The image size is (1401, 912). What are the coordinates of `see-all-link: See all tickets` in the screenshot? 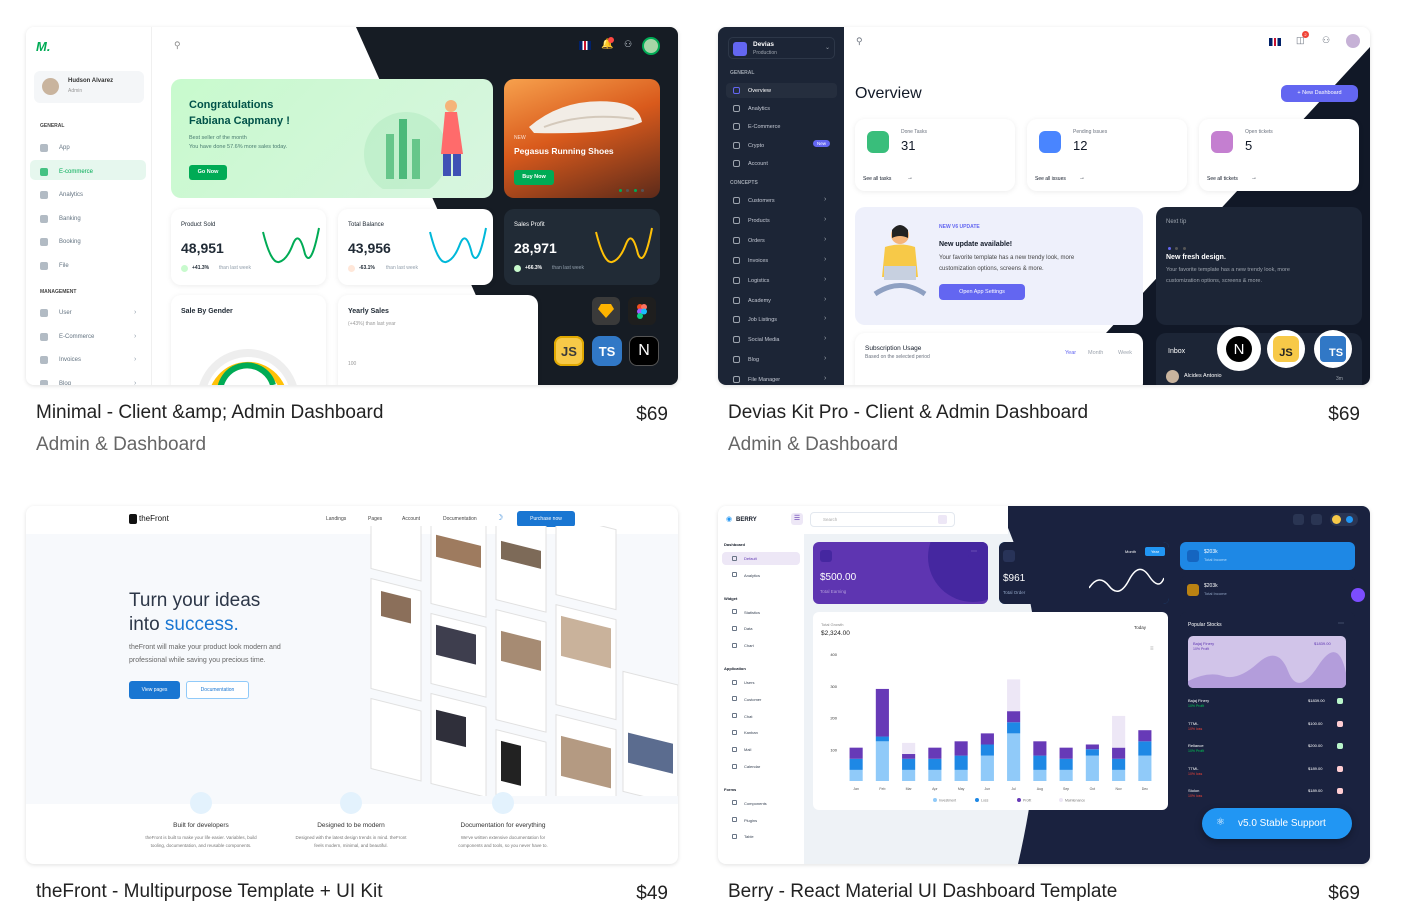 It's located at (1222, 179).